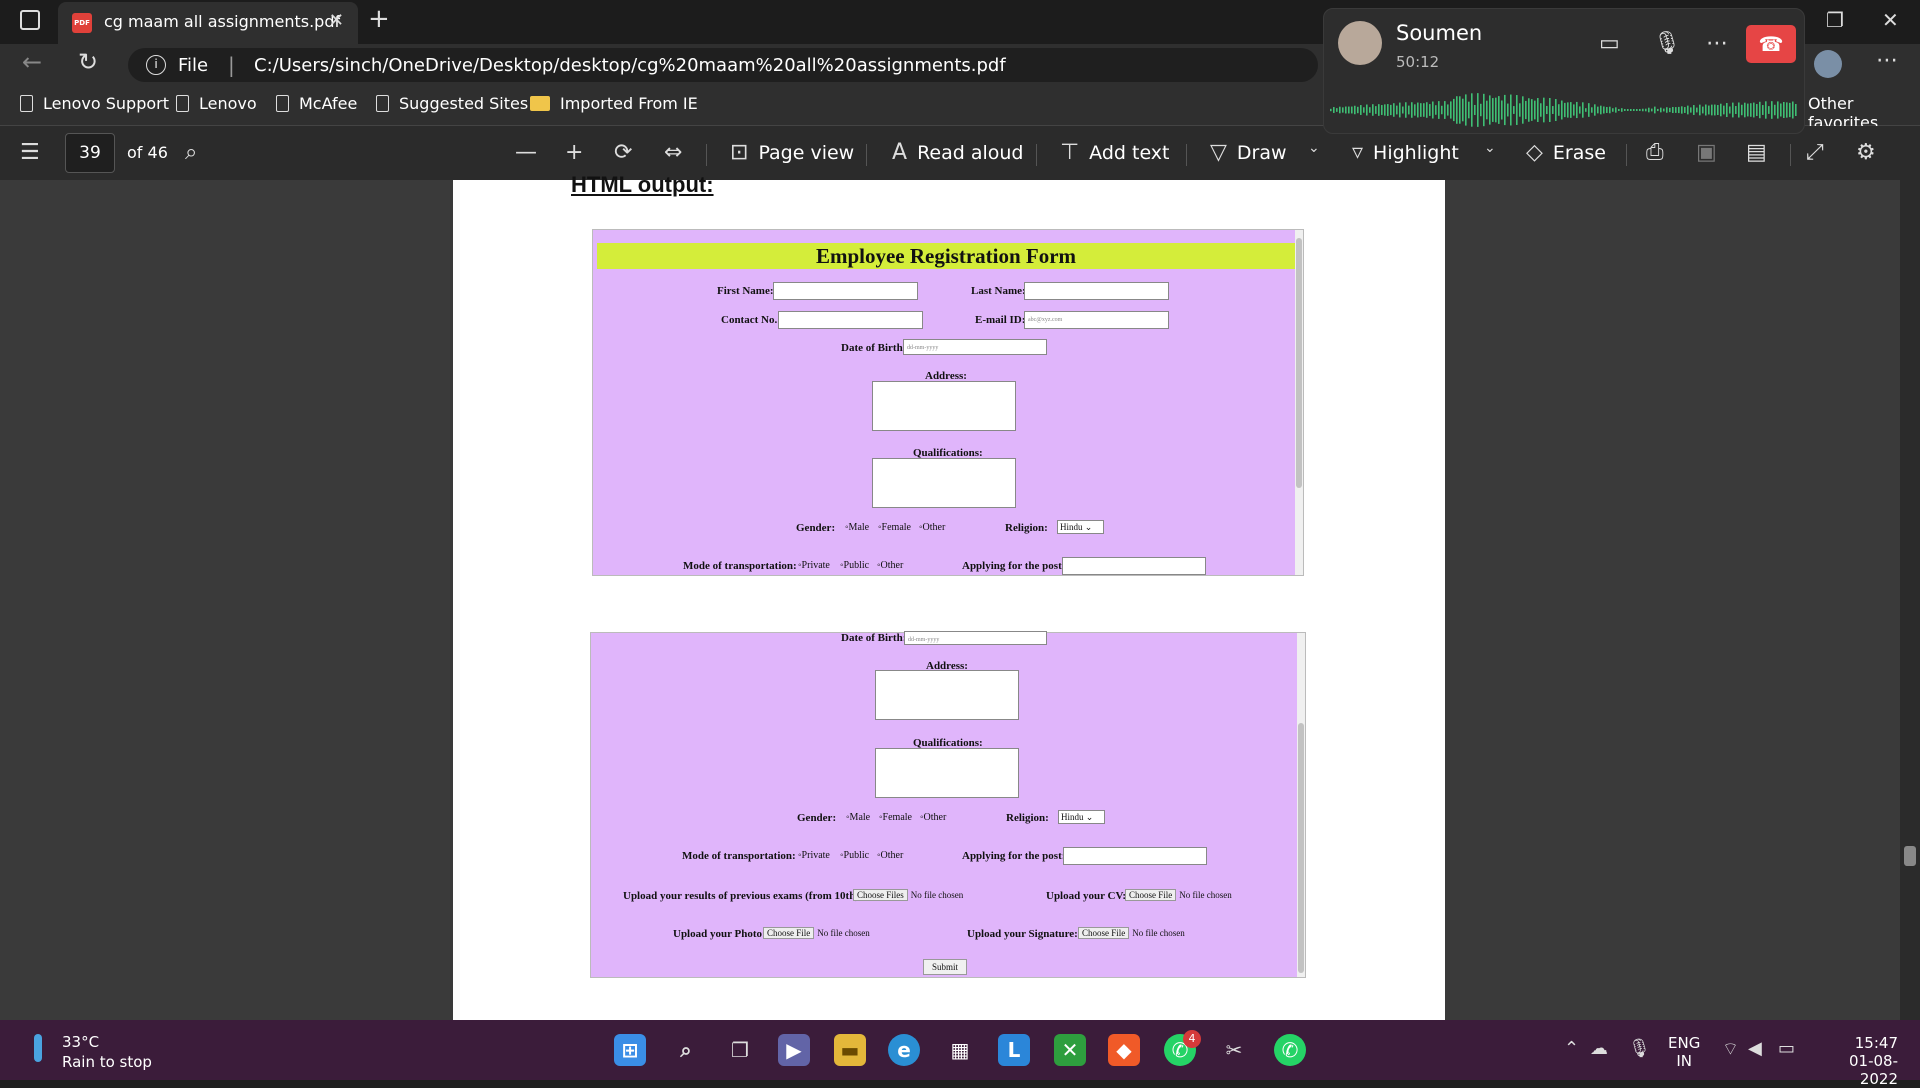 This screenshot has width=1920, height=1088. Describe the element at coordinates (574, 152) in the screenshot. I see `zoom-in-icon: +` at that location.